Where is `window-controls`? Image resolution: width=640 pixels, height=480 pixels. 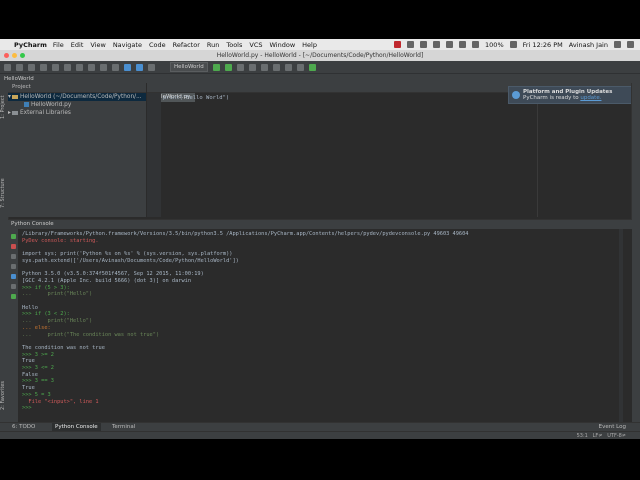
window-controls is located at coordinates (14, 55).